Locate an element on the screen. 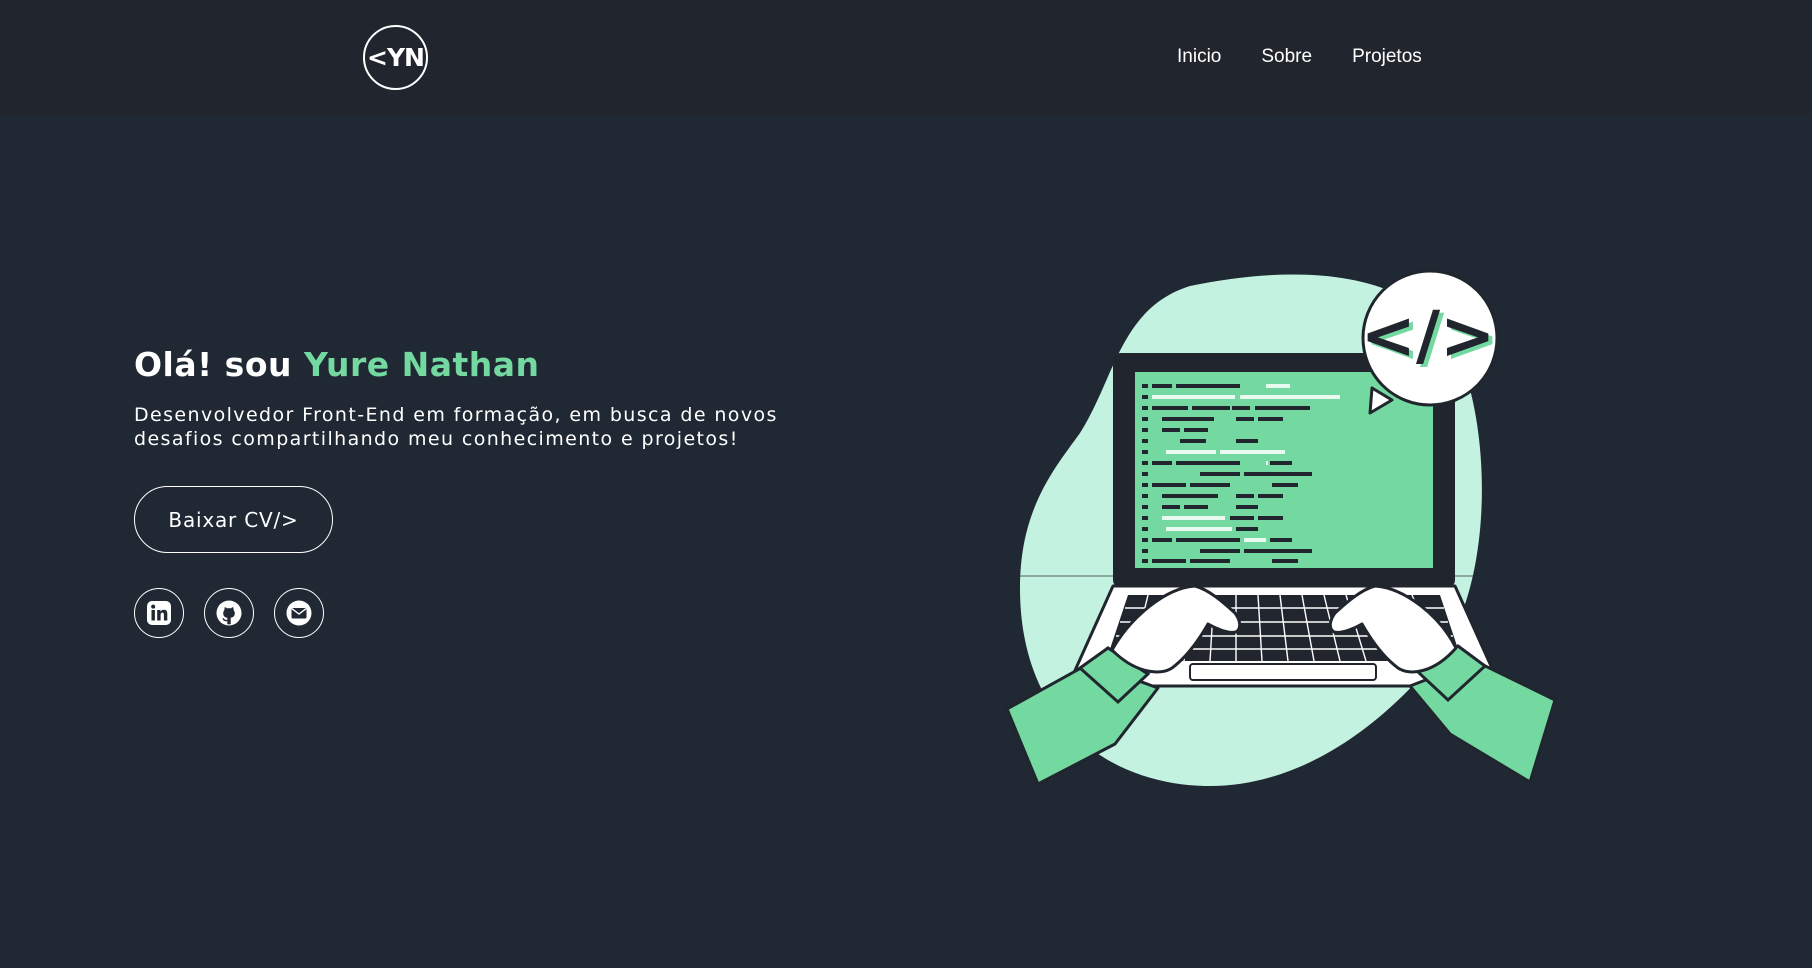  linkedin-icon is located at coordinates (159, 613).